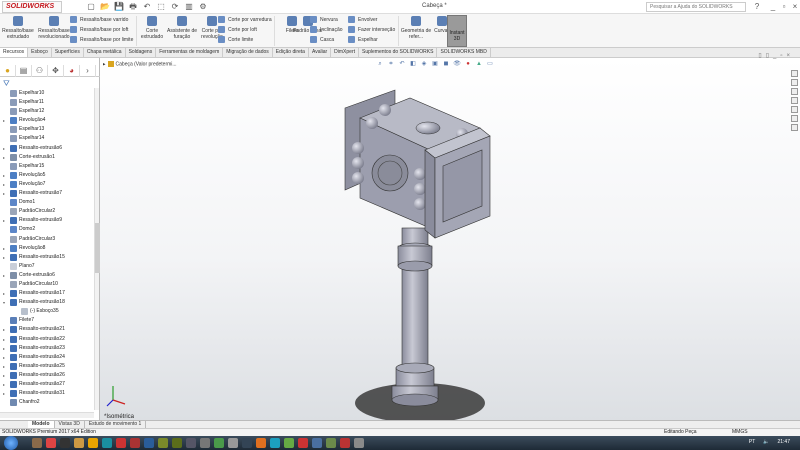 The height and width of the screenshot is (450, 800). I want to click on feature-manager-tab-icon: ●, so click(8, 71).